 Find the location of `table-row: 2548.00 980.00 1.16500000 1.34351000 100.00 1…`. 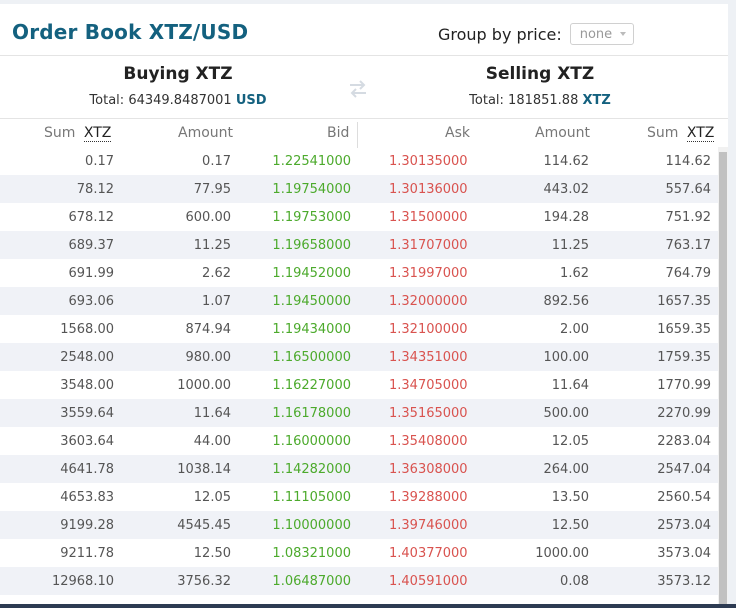

table-row: 2548.00 980.00 1.16500000 1.34351000 100.00 1… is located at coordinates (359, 357).